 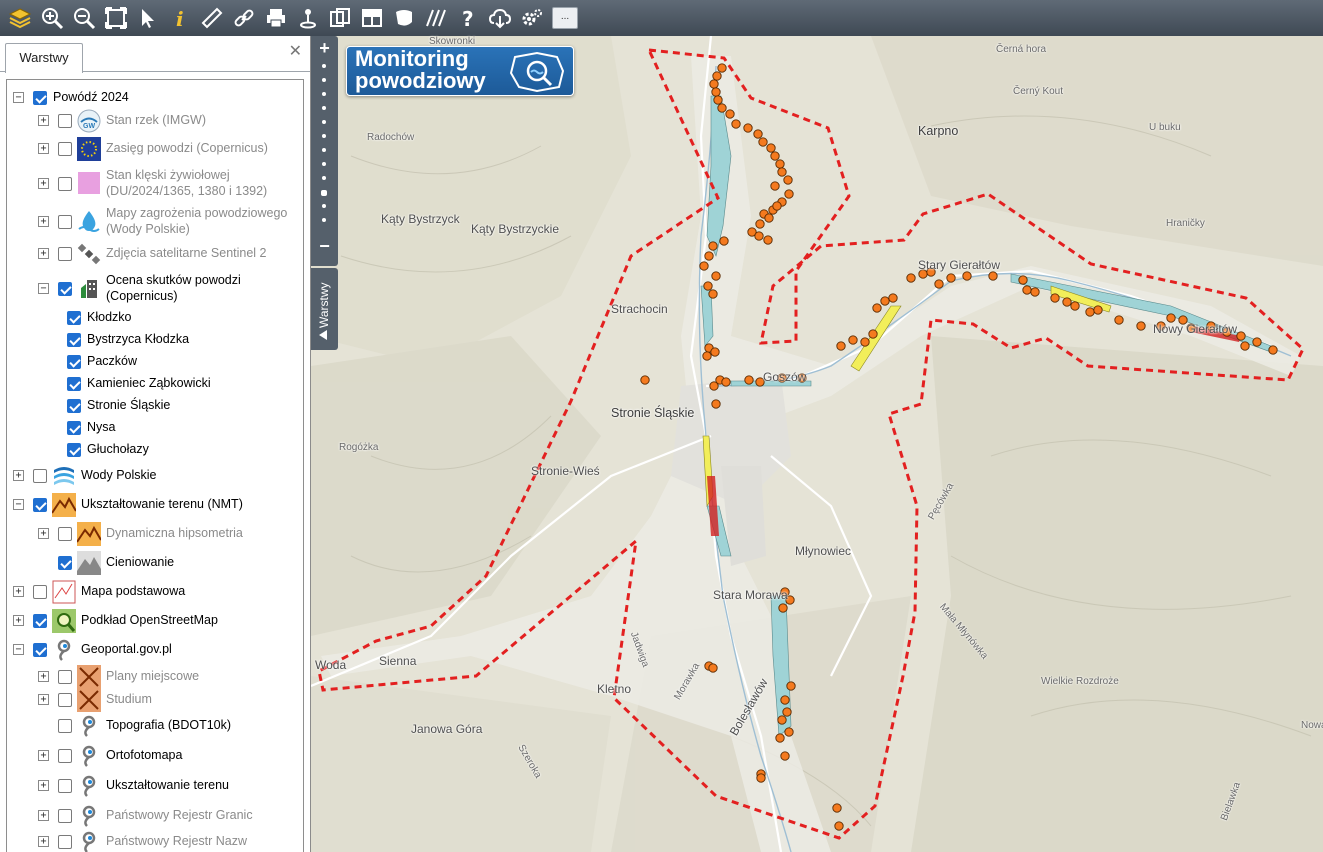 I want to click on layer-node: + Państwowy Rejestr Nazw, so click(x=155, y=841).